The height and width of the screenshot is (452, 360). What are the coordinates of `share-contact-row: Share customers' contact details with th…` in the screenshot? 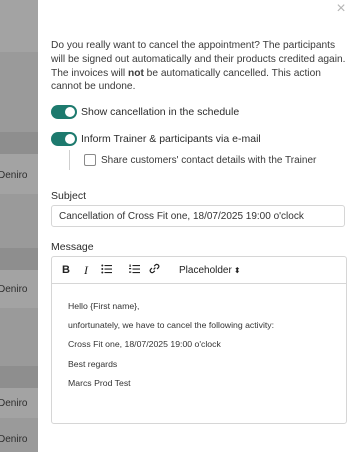 It's located at (200, 160).